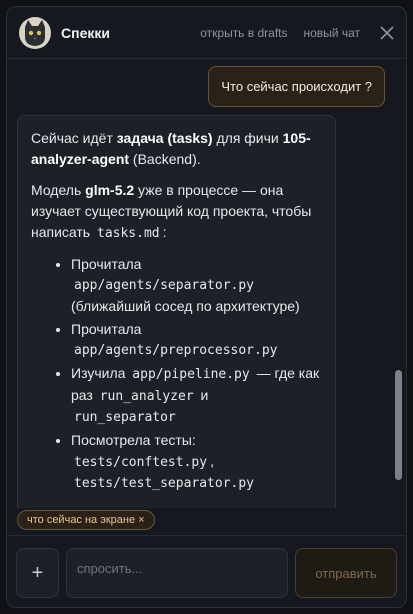 The height and width of the screenshot is (614, 413). What do you see at coordinates (58, 190) in the screenshot?
I see `text-segment: Модель` at bounding box center [58, 190].